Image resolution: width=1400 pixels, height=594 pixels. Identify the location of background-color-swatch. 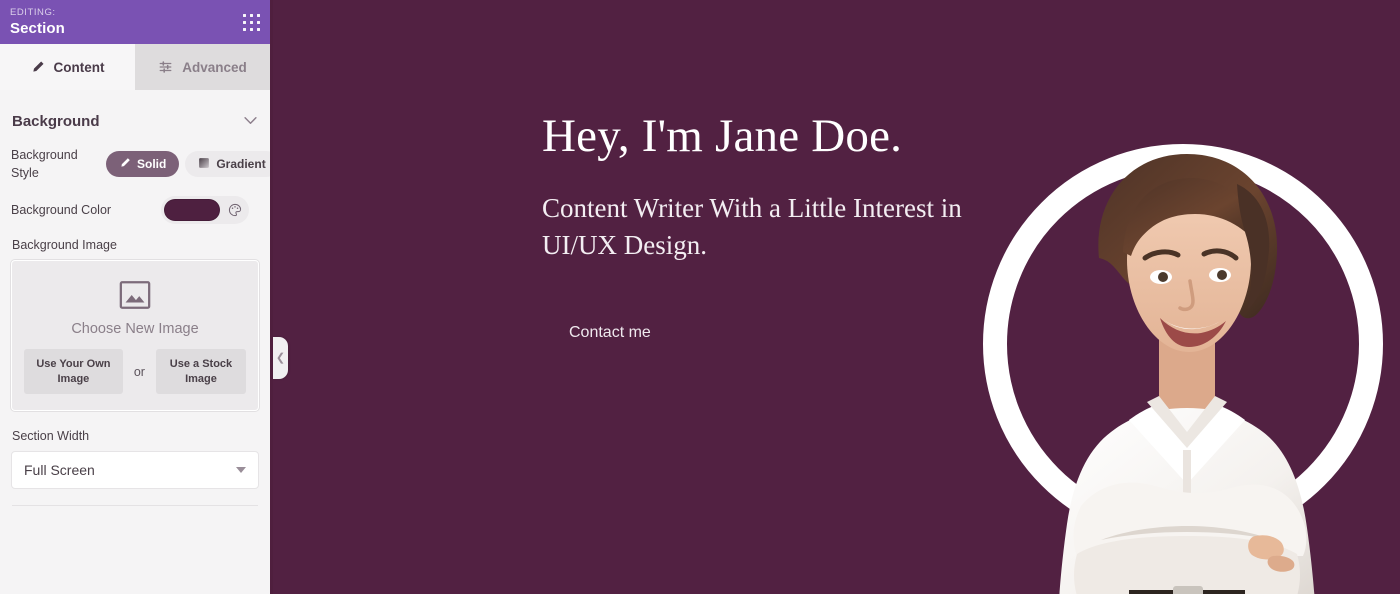
(192, 210).